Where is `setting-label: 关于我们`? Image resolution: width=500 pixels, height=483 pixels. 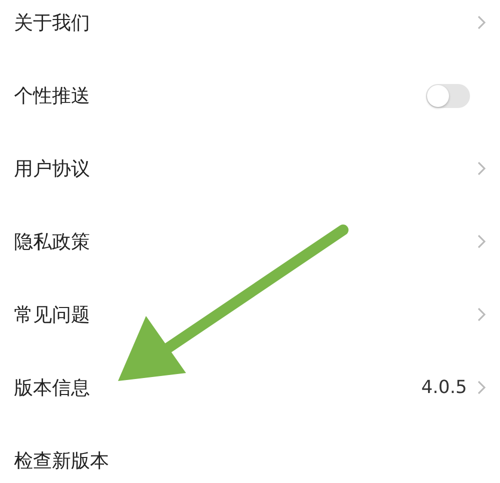
setting-label: 关于我们 is located at coordinates (52, 23).